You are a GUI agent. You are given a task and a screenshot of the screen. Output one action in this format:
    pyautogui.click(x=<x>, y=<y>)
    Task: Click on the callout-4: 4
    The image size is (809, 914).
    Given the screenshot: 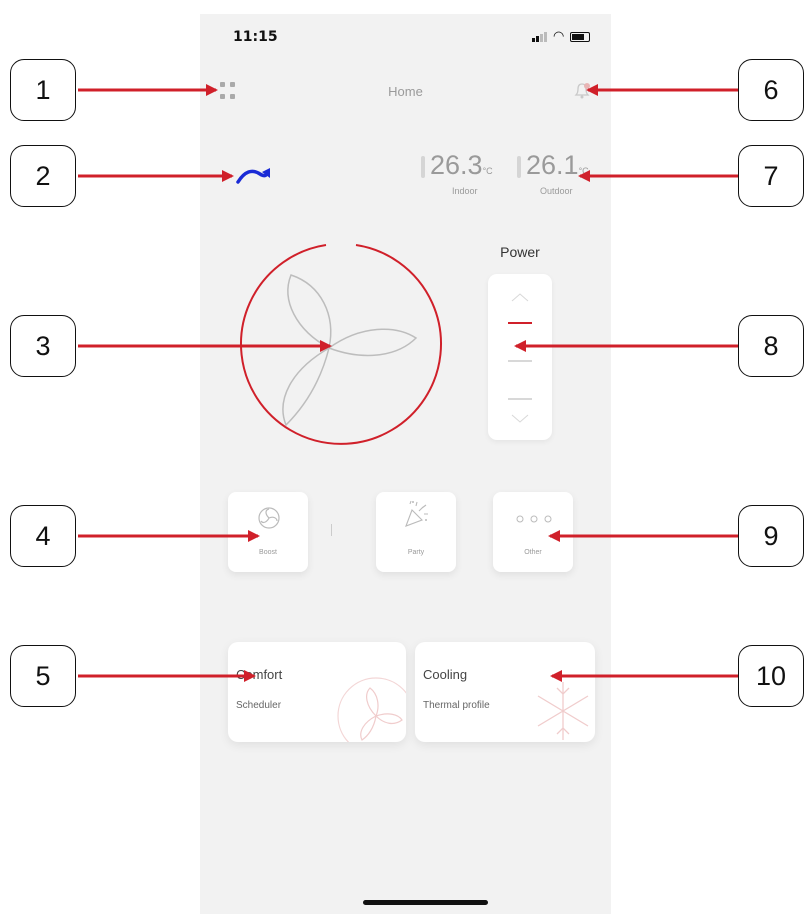 What is the action you would take?
    pyautogui.click(x=43, y=536)
    